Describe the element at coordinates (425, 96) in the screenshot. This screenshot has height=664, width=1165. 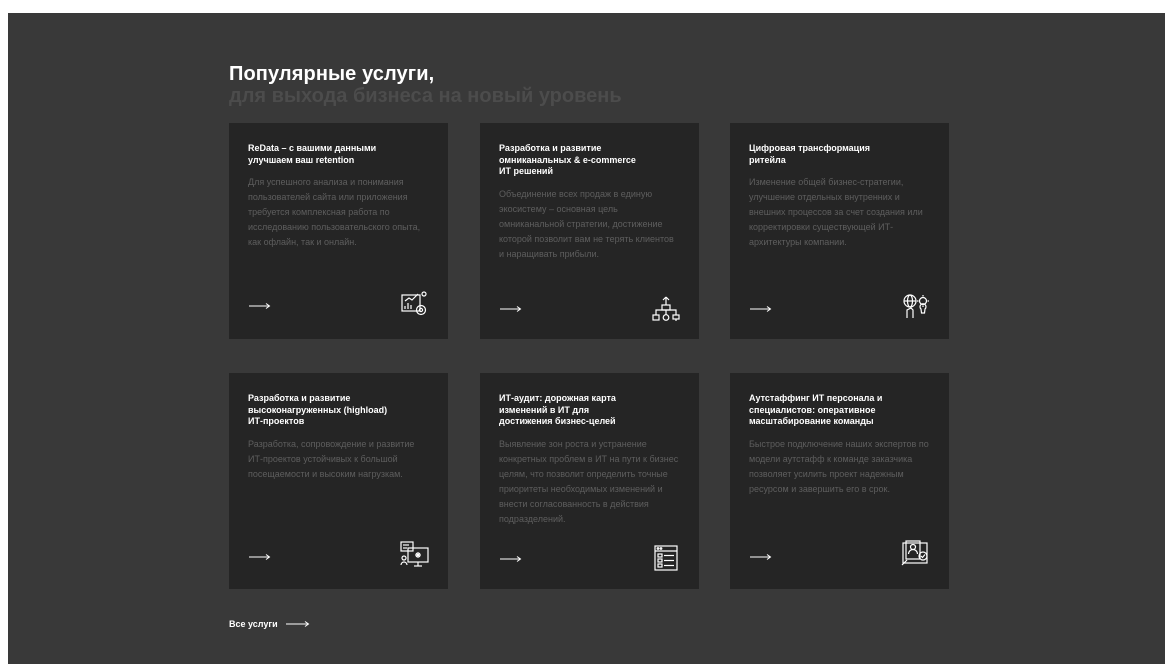
I see `section-subtitle: для выхода бизнеса на новый уровень` at that location.